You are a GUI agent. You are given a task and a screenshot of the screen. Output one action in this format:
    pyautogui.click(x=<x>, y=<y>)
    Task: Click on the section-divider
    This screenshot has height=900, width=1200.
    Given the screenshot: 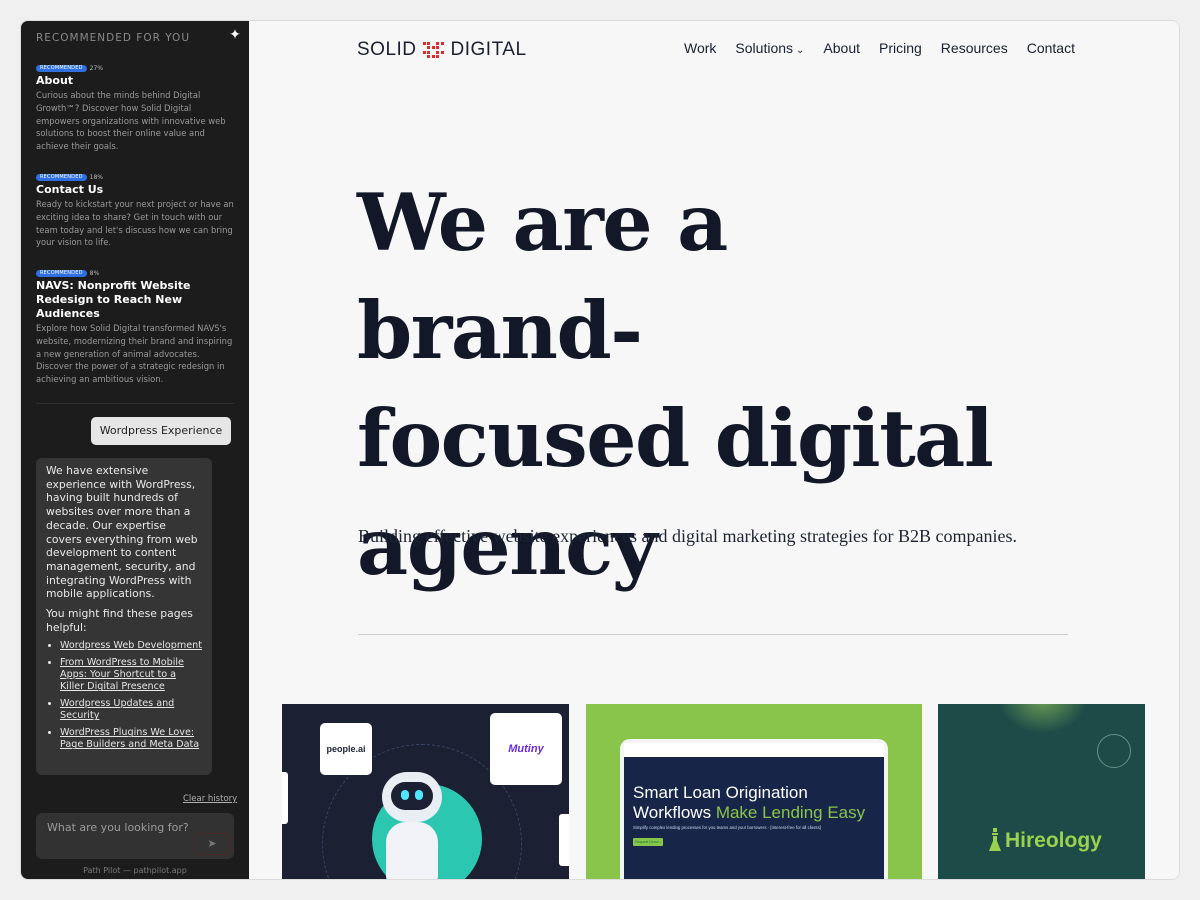 What is the action you would take?
    pyautogui.click(x=713, y=634)
    